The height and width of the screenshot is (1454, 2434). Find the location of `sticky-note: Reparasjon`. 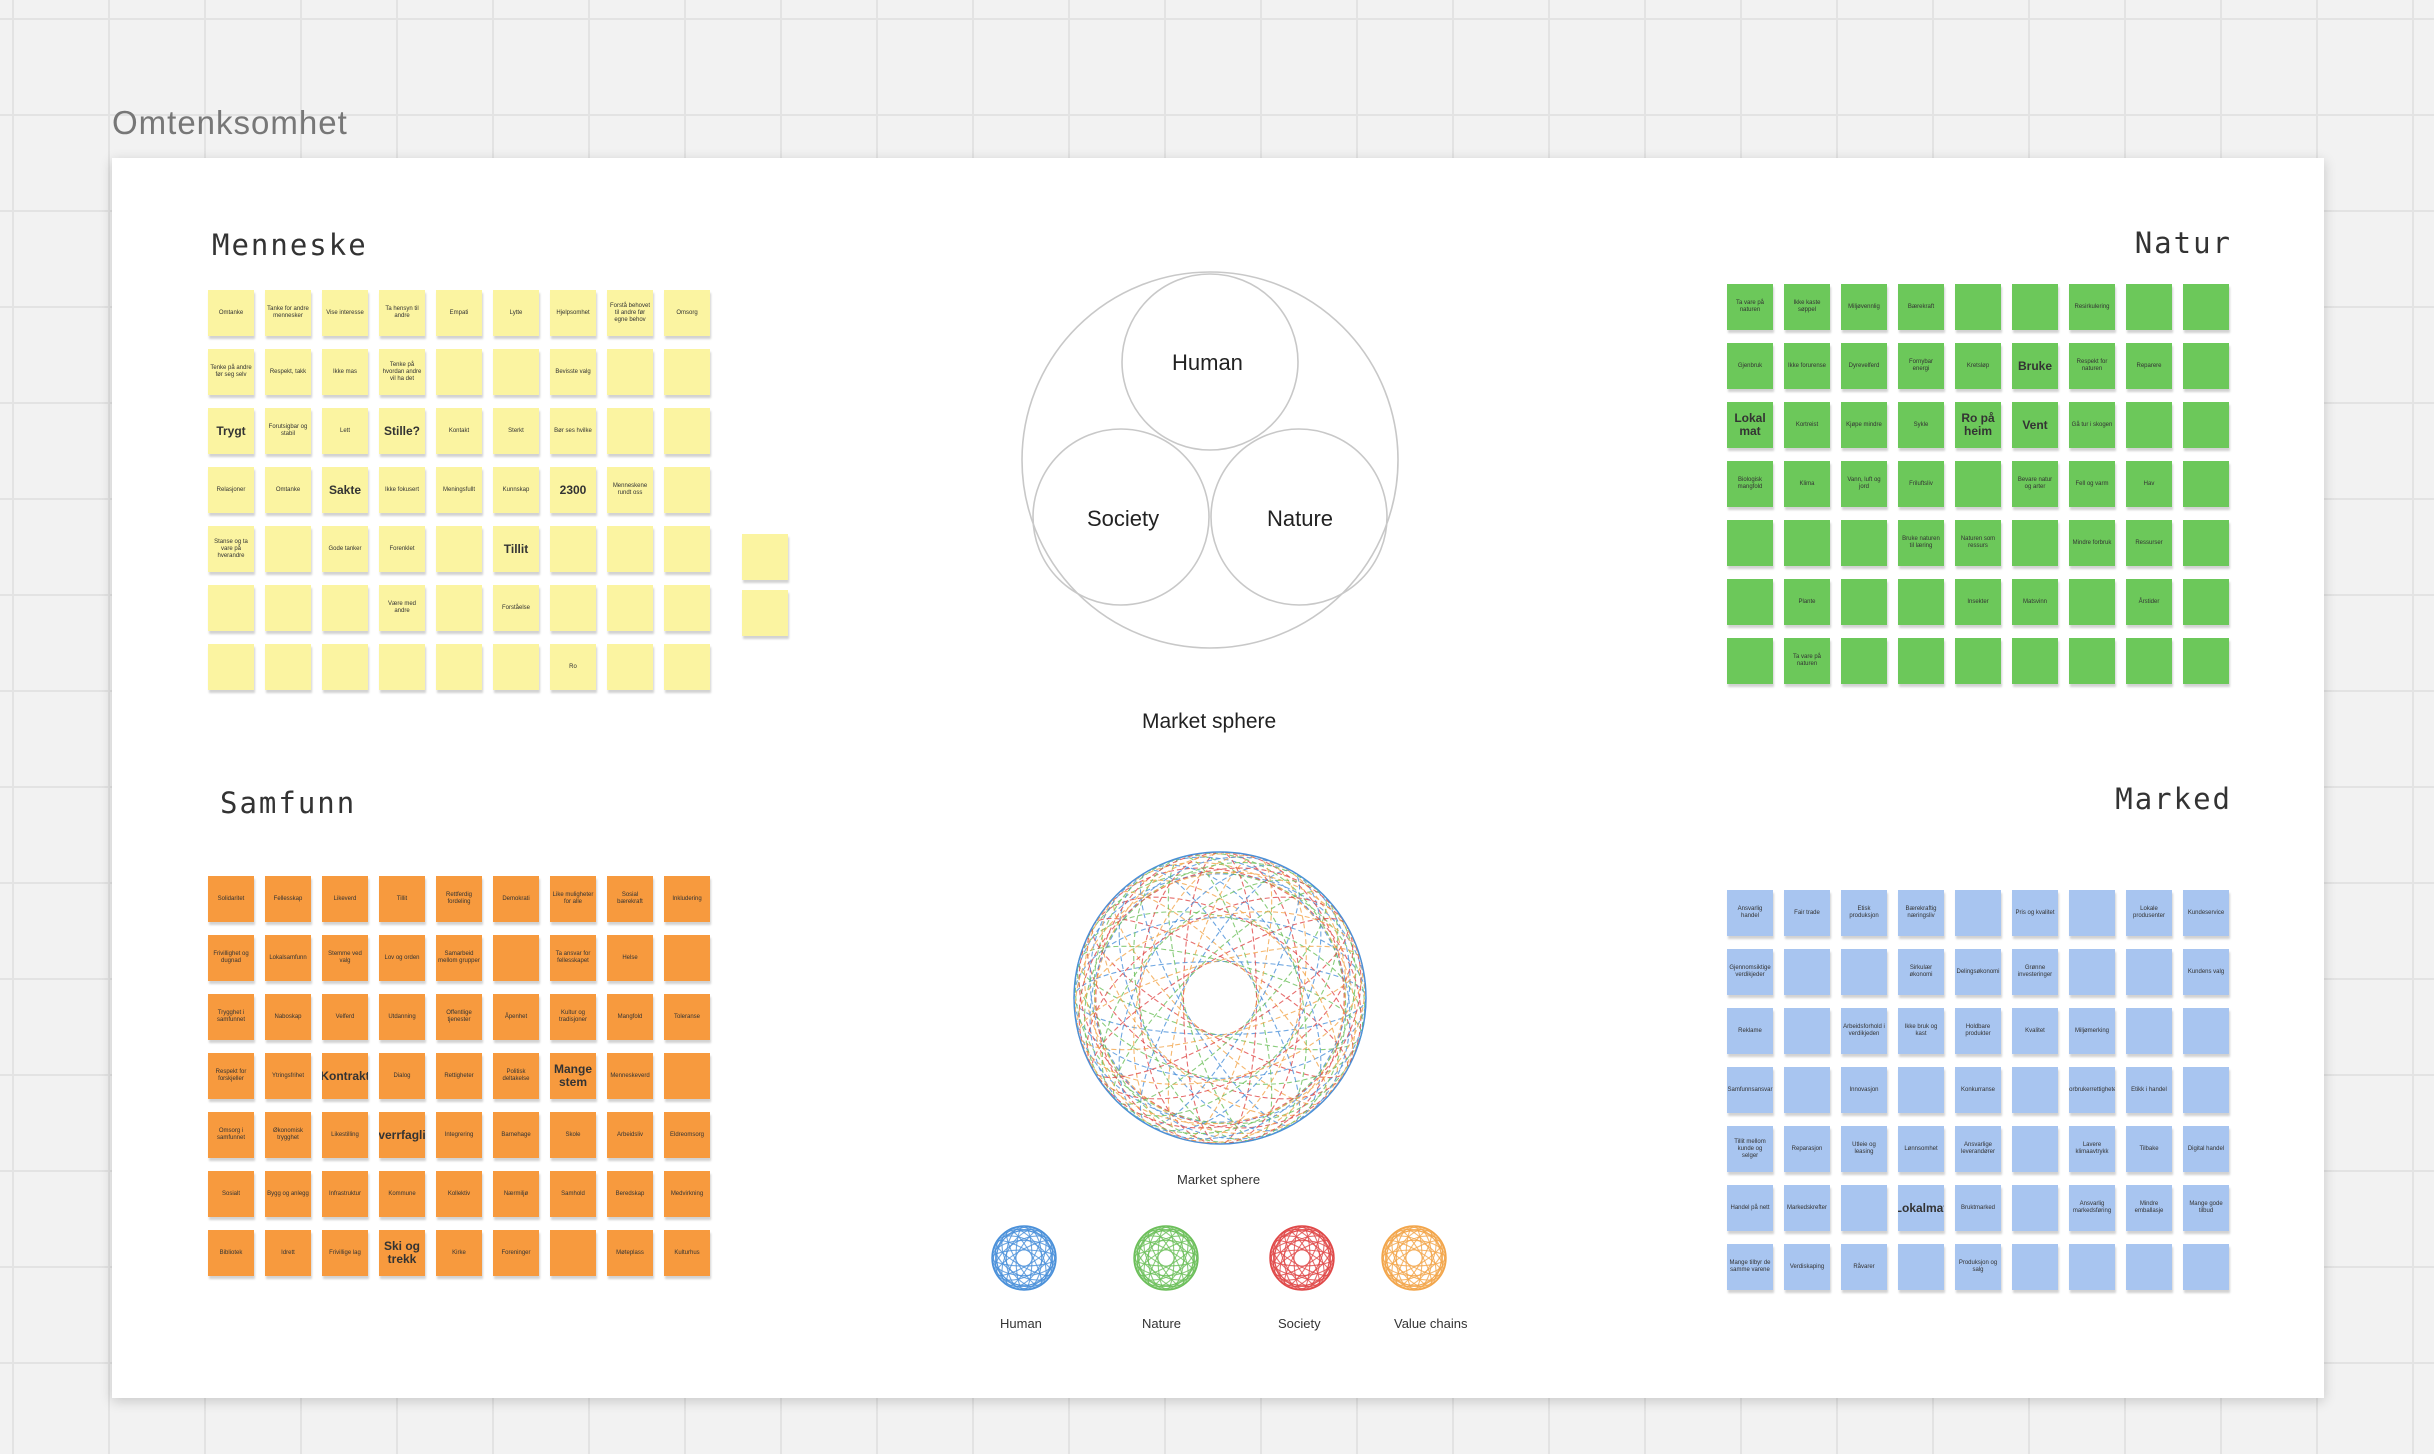

sticky-note: Reparasjon is located at coordinates (1807, 1149).